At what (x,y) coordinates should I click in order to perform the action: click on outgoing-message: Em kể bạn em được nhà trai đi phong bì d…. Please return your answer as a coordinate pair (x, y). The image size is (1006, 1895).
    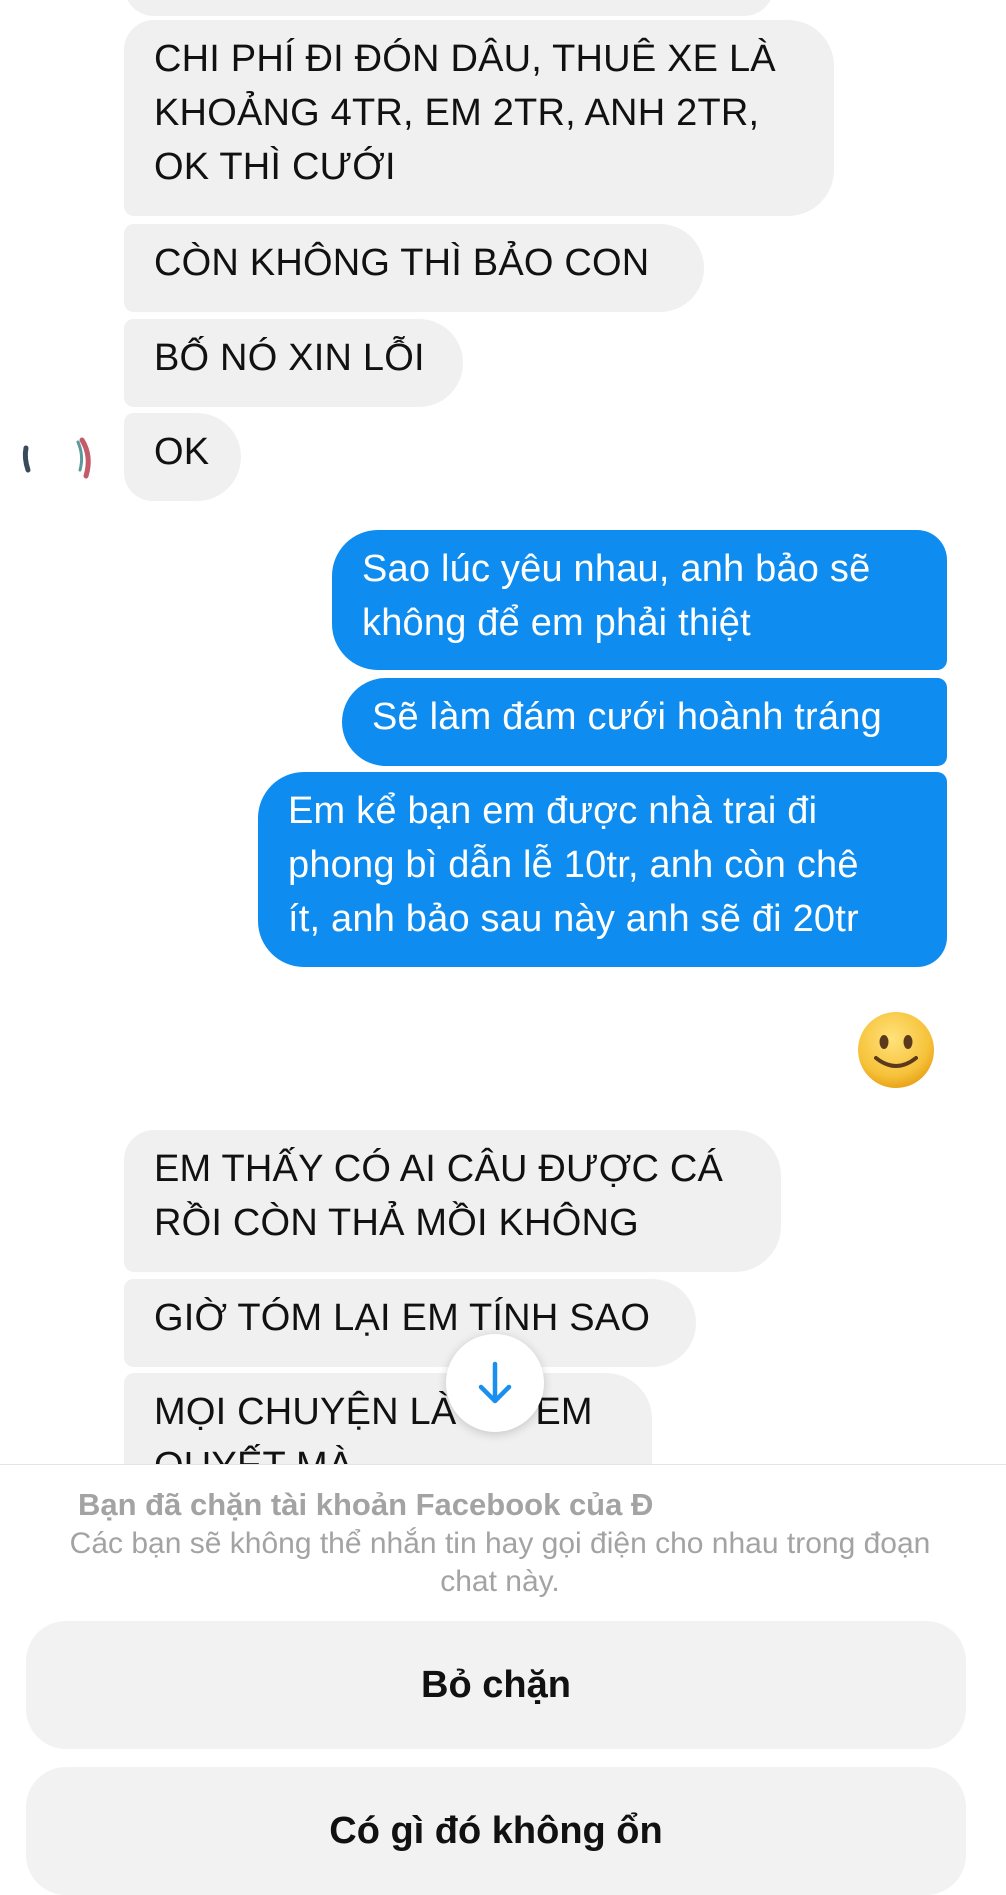
    Looking at the image, I should click on (602, 869).